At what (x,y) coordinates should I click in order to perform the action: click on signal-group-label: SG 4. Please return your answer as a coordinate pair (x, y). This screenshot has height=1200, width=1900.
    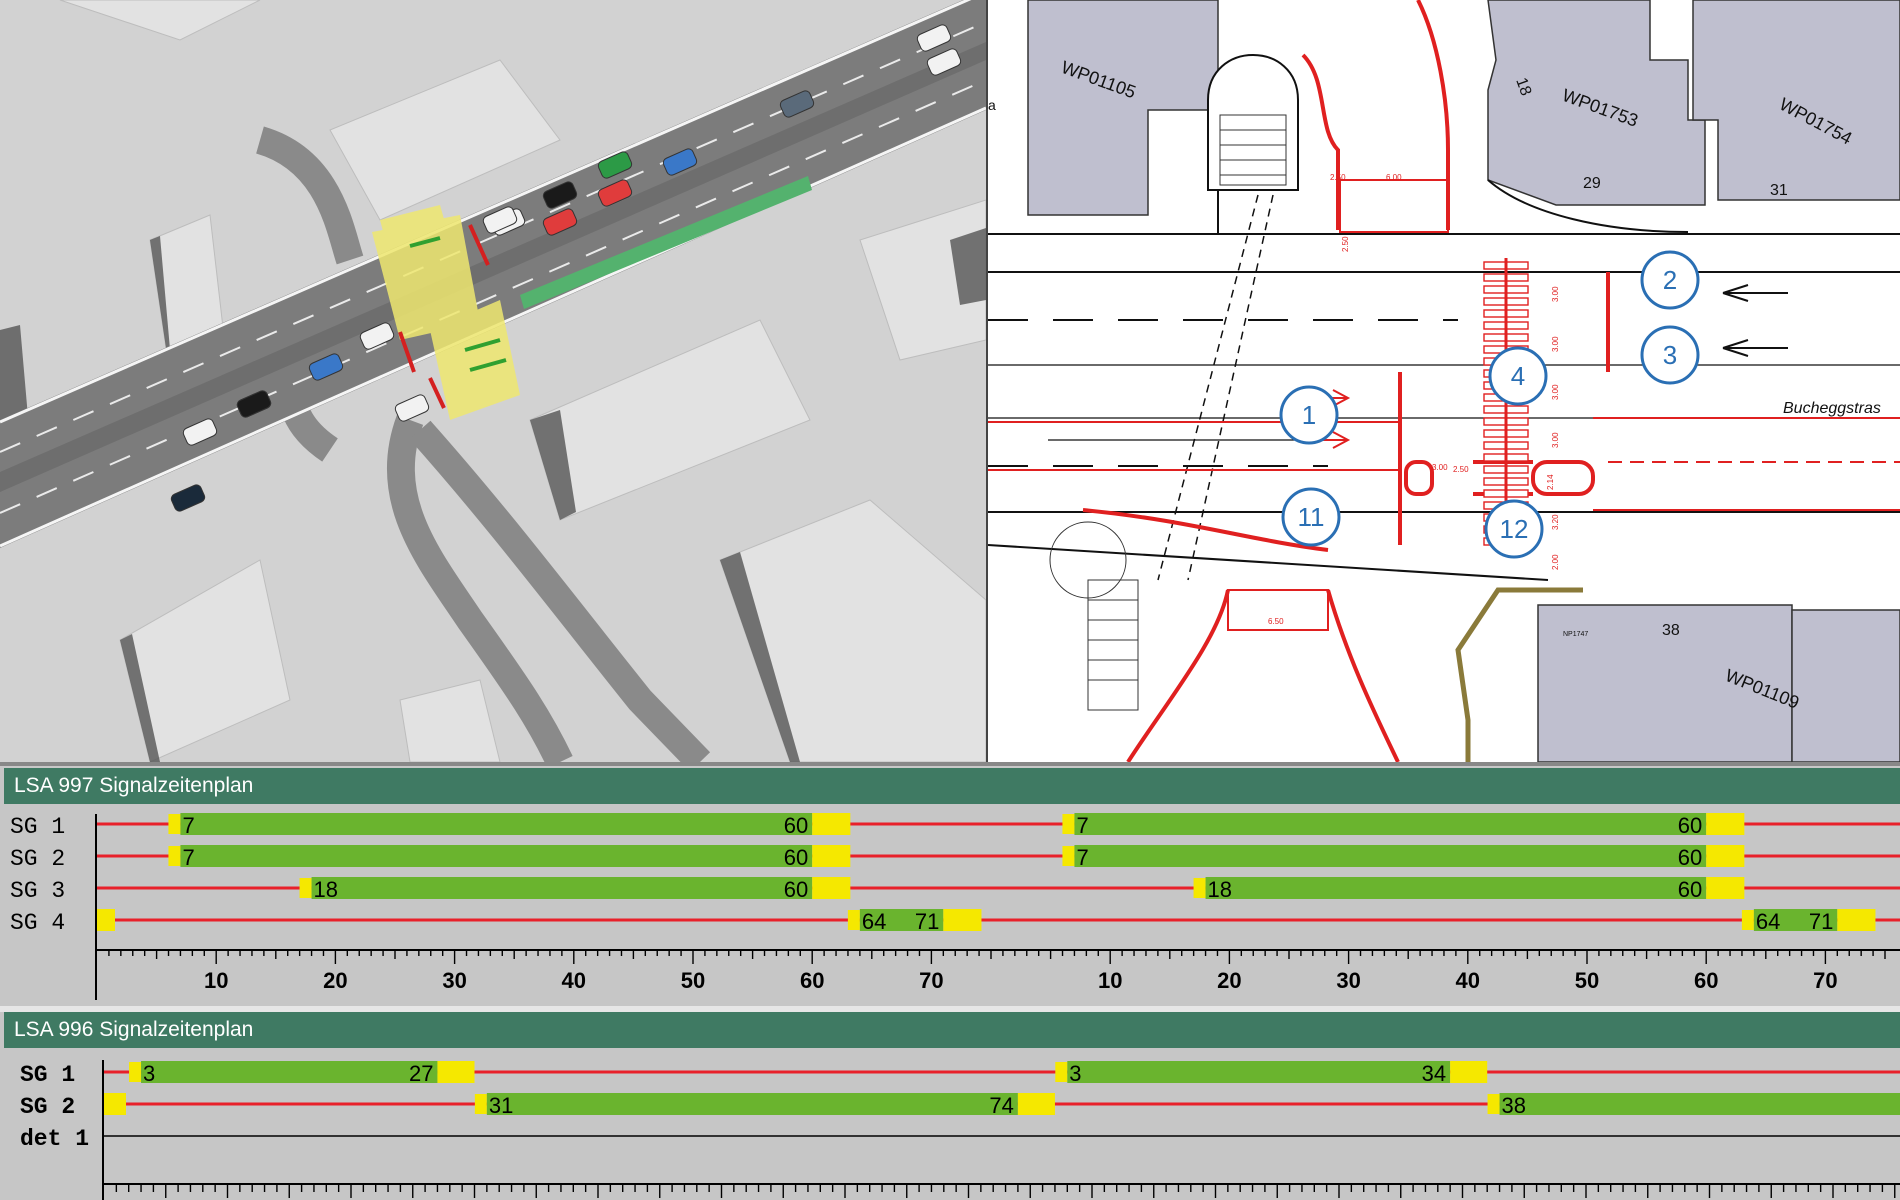
    Looking at the image, I should click on (37, 923).